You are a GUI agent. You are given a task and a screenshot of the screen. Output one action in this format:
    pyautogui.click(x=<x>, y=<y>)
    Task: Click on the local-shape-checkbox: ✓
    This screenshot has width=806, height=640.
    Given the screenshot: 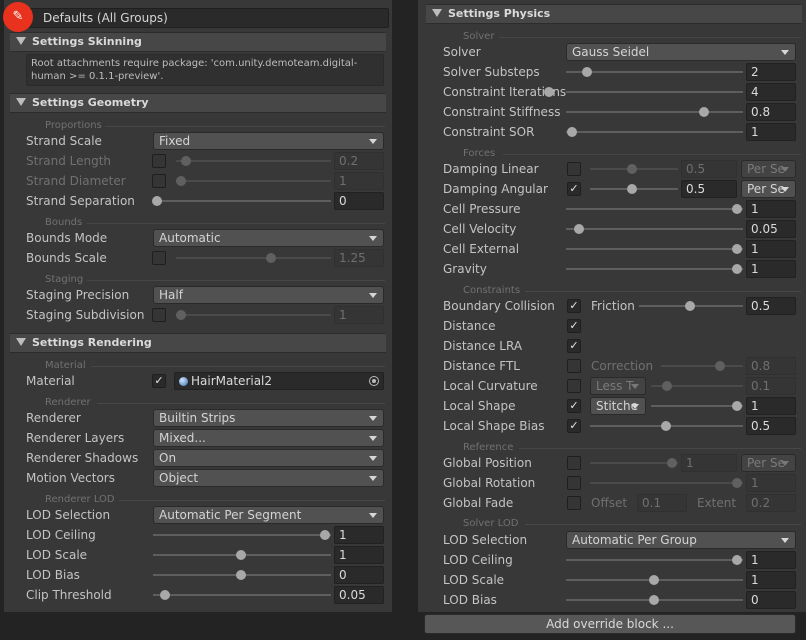 What is the action you would take?
    pyautogui.click(x=574, y=406)
    